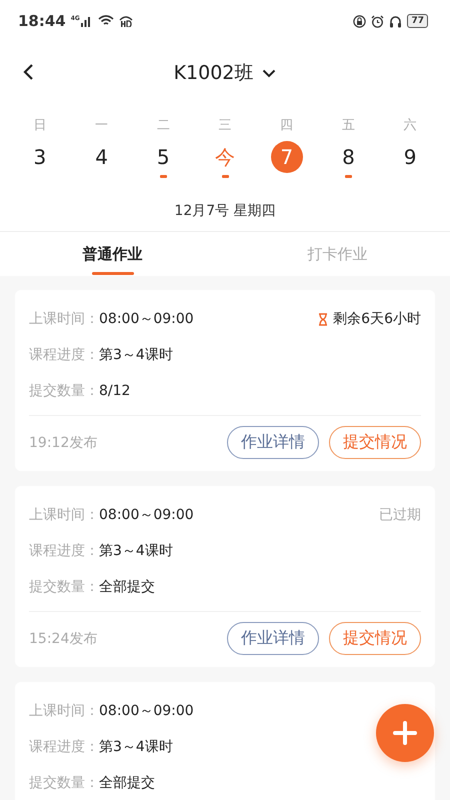  I want to click on date-item: 5, so click(163, 157).